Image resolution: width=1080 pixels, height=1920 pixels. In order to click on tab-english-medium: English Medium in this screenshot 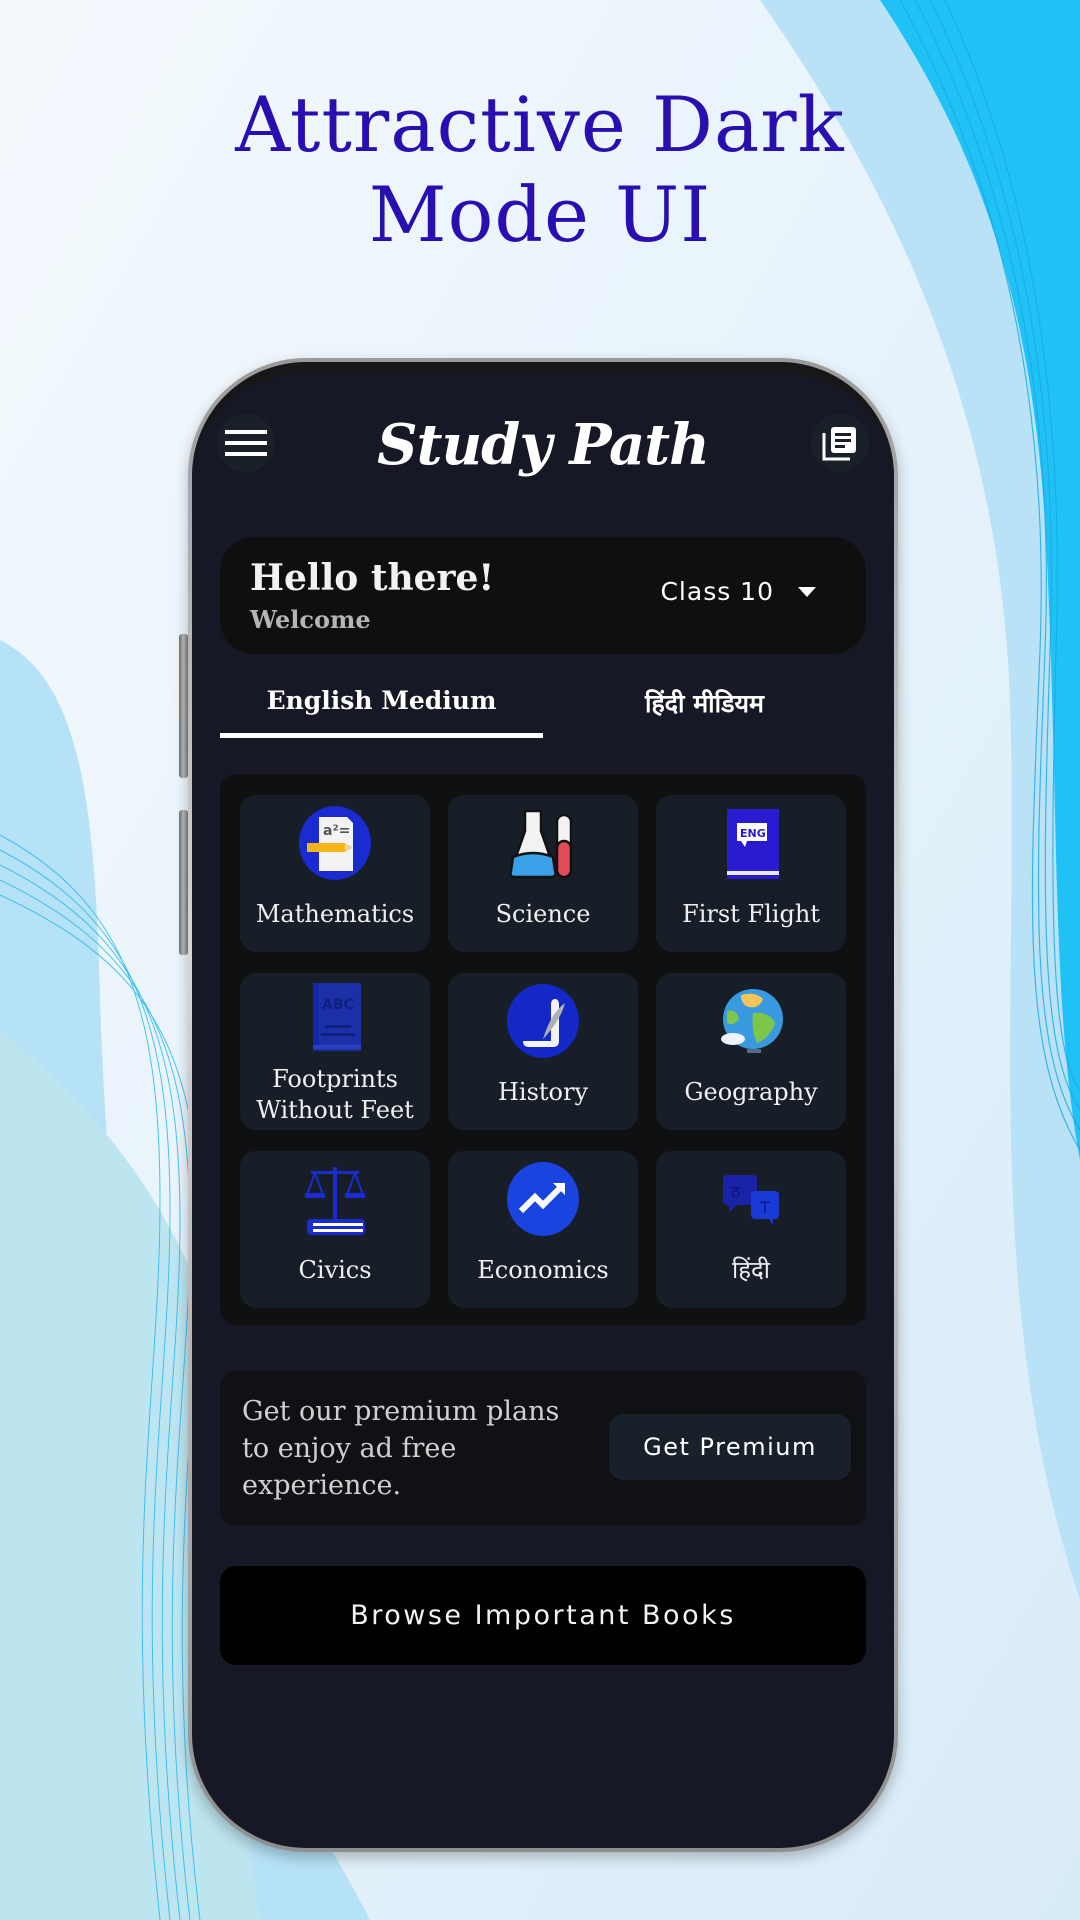, I will do `click(381, 706)`.